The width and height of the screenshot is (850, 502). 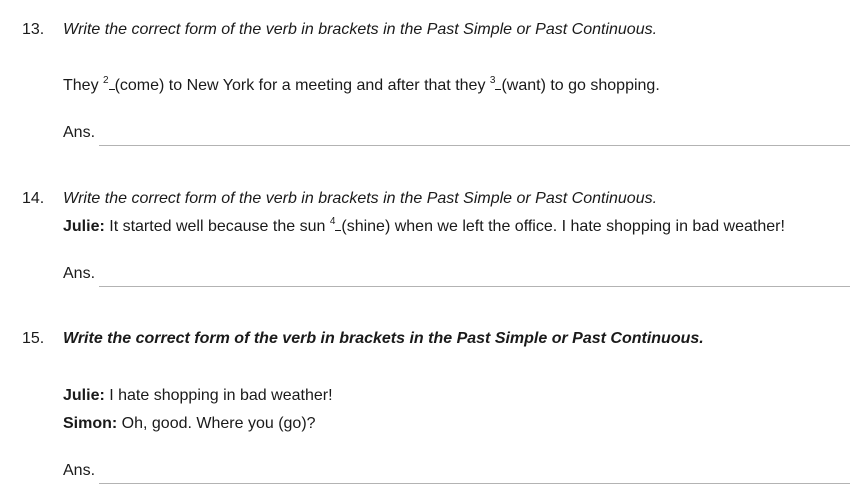 I want to click on speaker-name: Simon:, so click(x=90, y=423).